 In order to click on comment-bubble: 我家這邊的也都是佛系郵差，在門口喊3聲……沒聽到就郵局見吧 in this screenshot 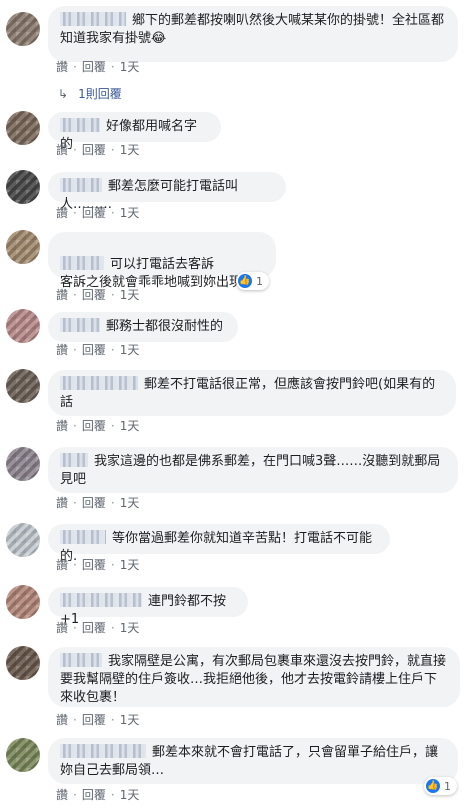, I will do `click(253, 470)`.